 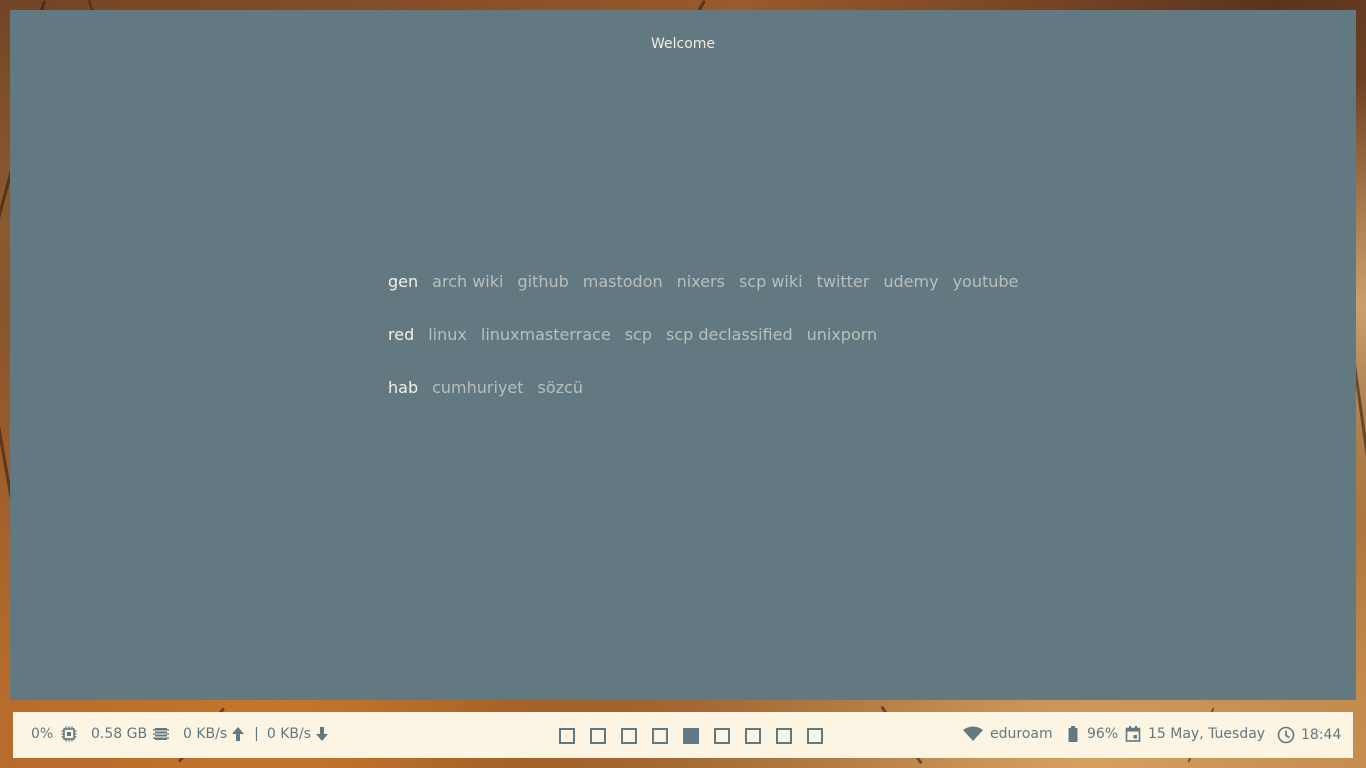 What do you see at coordinates (467, 281) in the screenshot?
I see `bookmark-link: arch wiki` at bounding box center [467, 281].